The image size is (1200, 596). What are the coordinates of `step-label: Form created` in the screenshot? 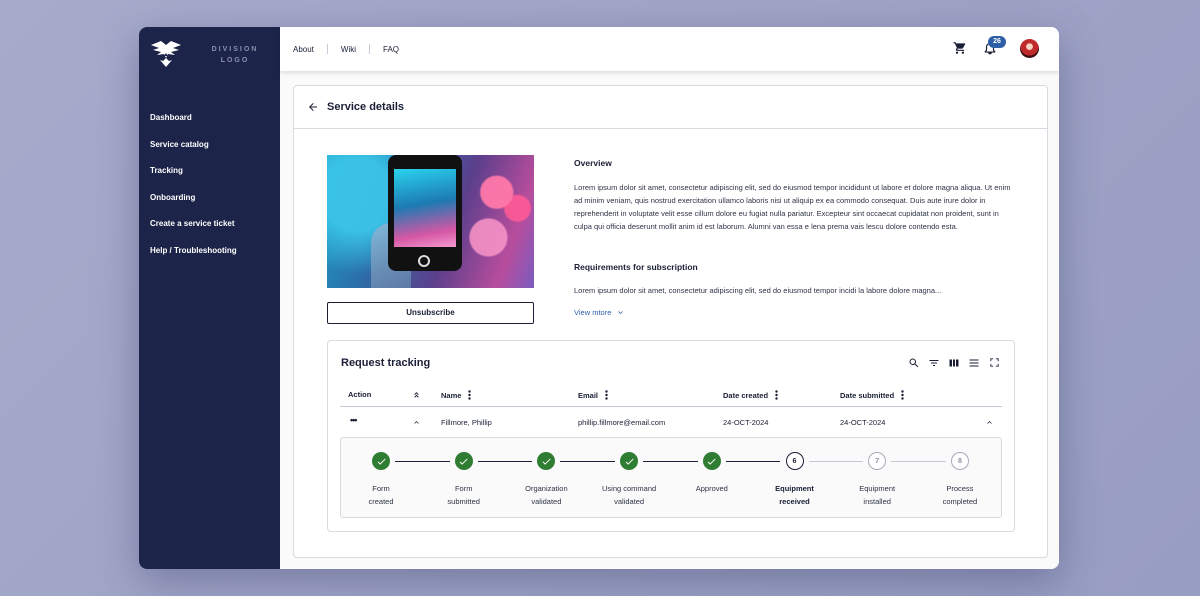 It's located at (381, 495).